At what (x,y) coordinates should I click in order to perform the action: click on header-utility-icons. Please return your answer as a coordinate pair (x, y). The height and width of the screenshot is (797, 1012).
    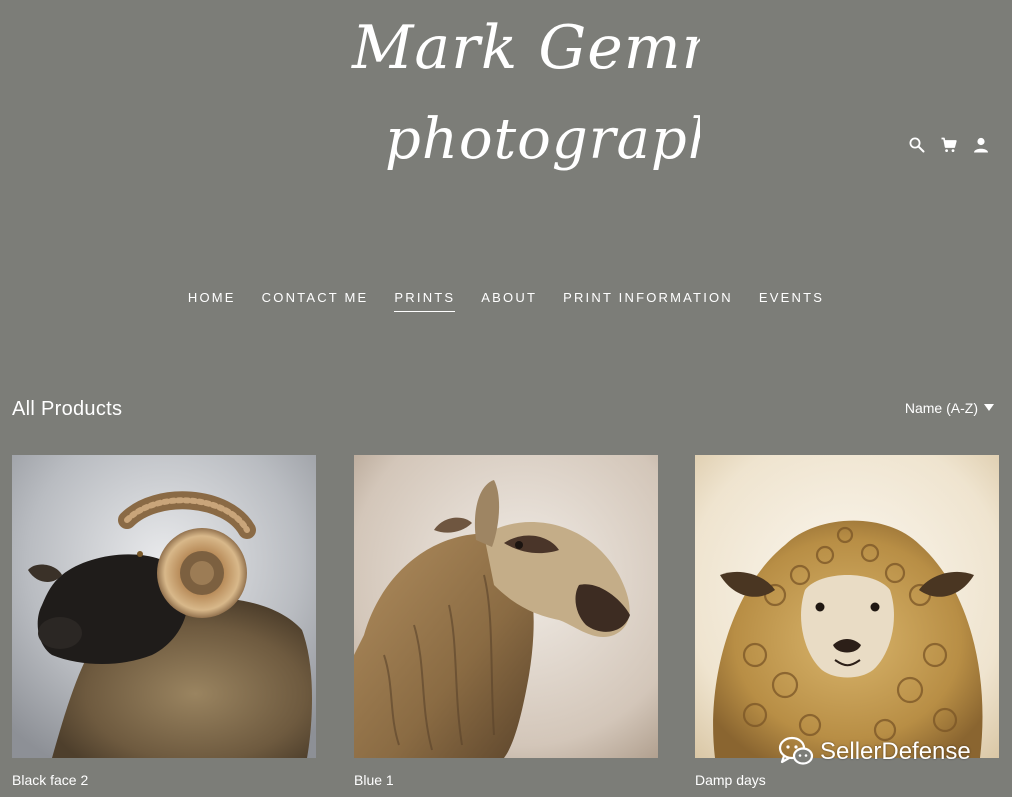
    Looking at the image, I should click on (949, 145).